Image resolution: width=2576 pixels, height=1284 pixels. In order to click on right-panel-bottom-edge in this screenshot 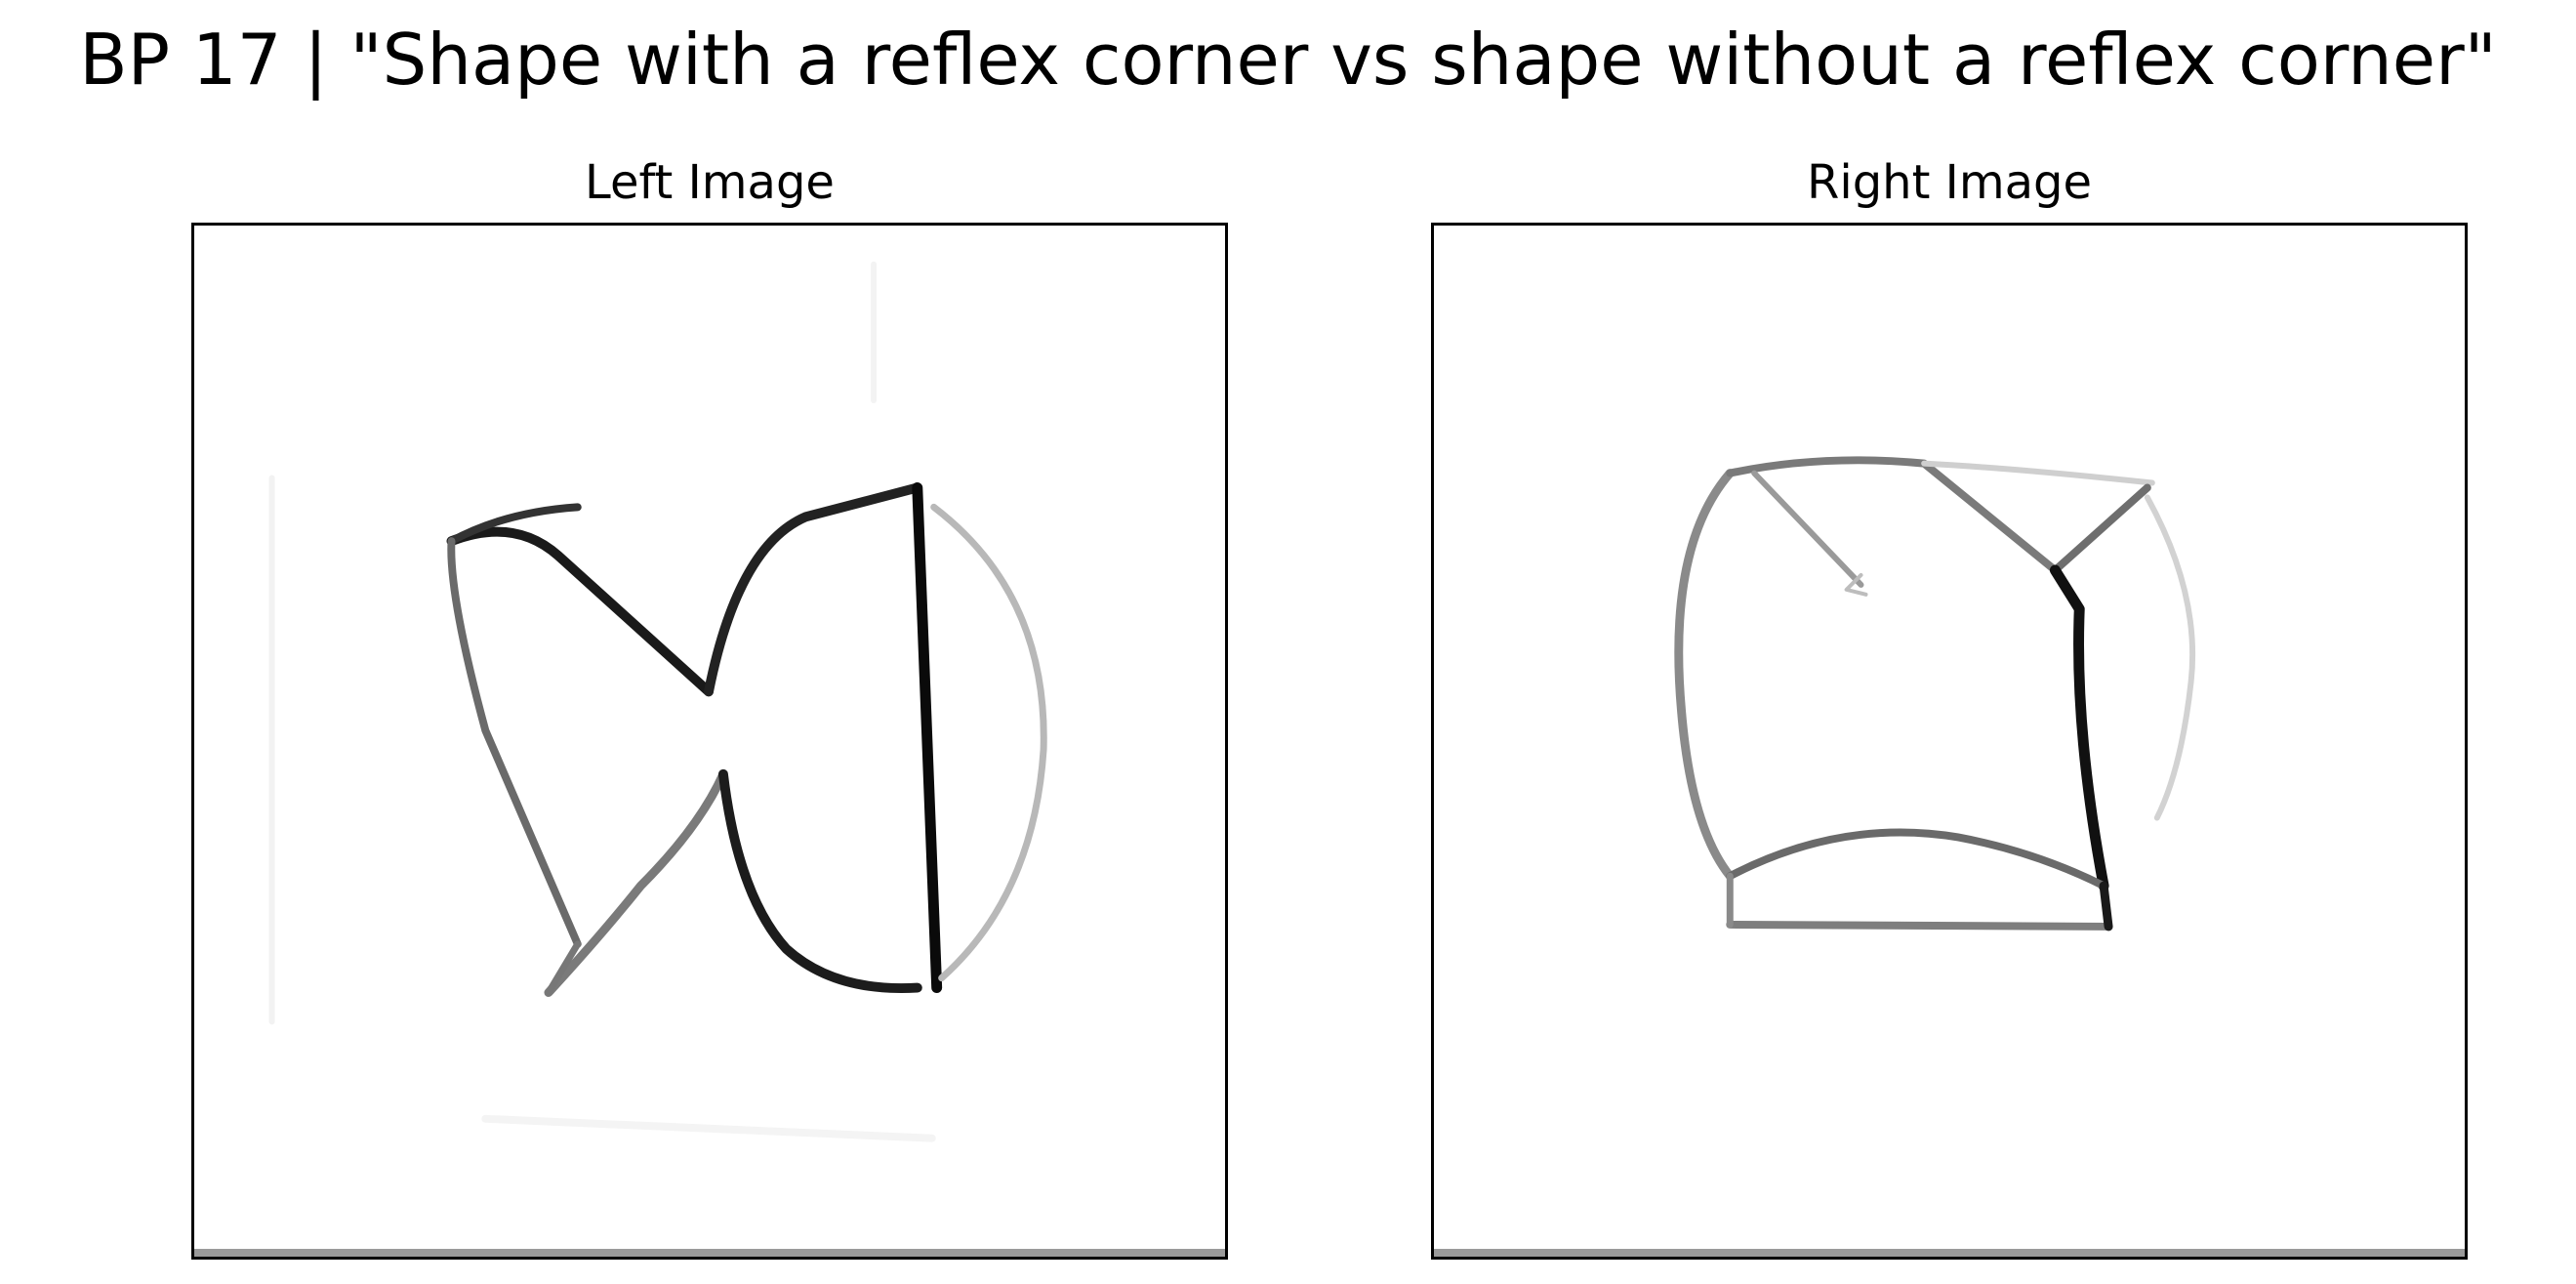, I will do `click(1949, 1253)`.